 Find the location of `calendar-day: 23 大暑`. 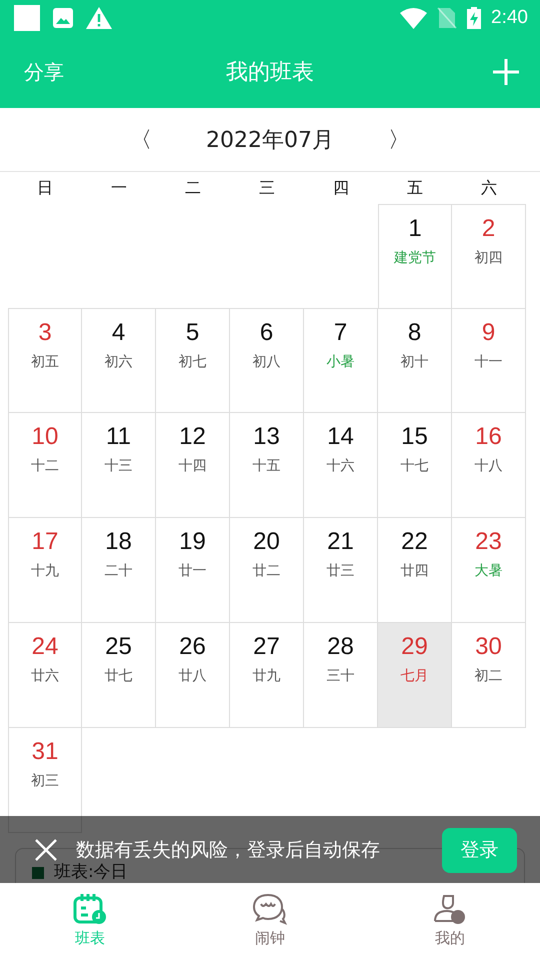

calendar-day: 23 大暑 is located at coordinates (489, 570).